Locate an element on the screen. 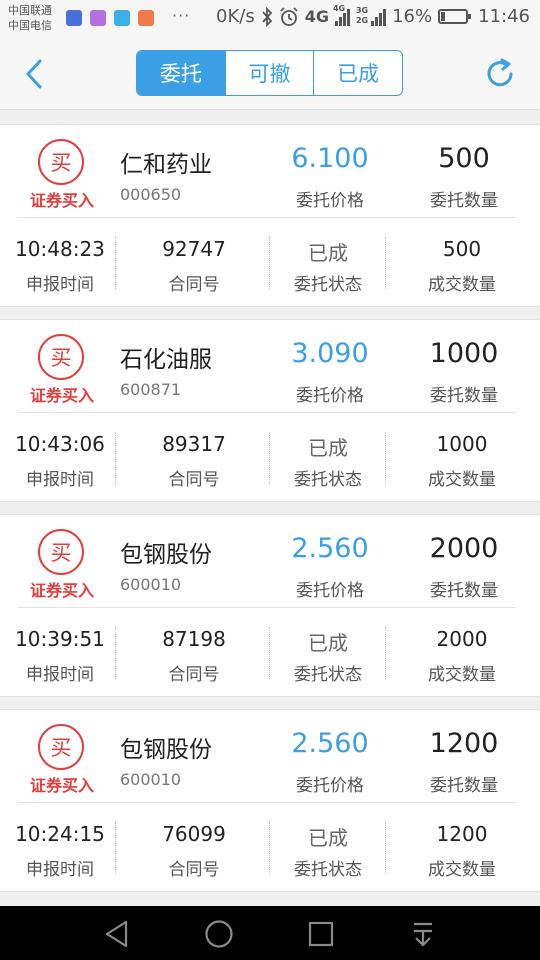 This screenshot has width=540, height=960. bluetooth-icon is located at coordinates (267, 16).